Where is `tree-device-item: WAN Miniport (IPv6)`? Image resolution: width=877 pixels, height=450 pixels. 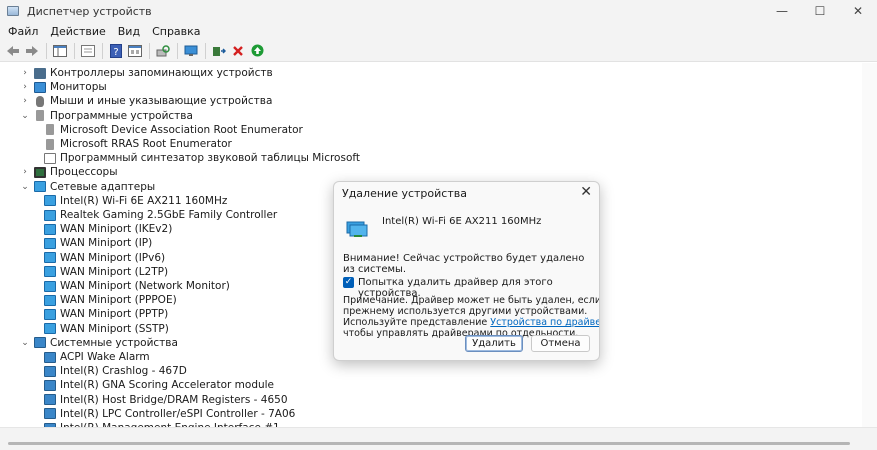
tree-device-item: WAN Miniport (IPv6) is located at coordinates (102, 258).